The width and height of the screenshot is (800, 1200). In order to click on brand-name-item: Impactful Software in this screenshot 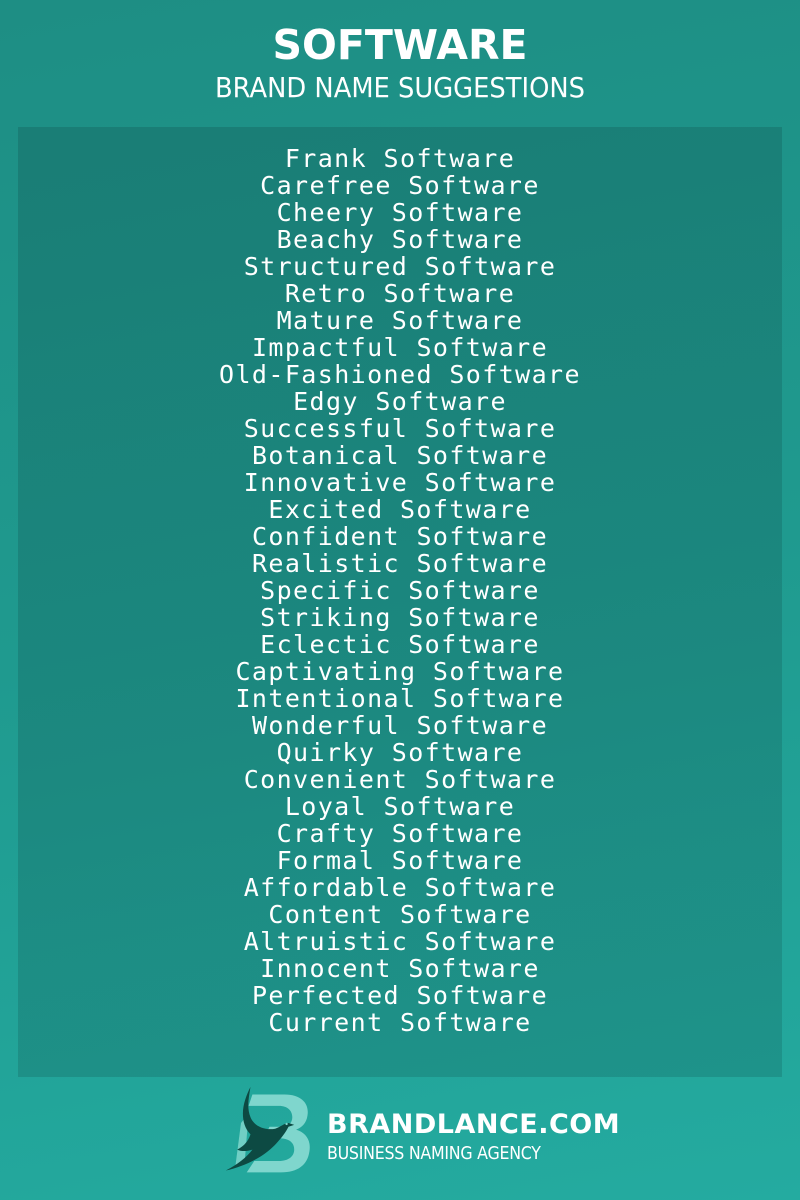, I will do `click(400, 347)`.